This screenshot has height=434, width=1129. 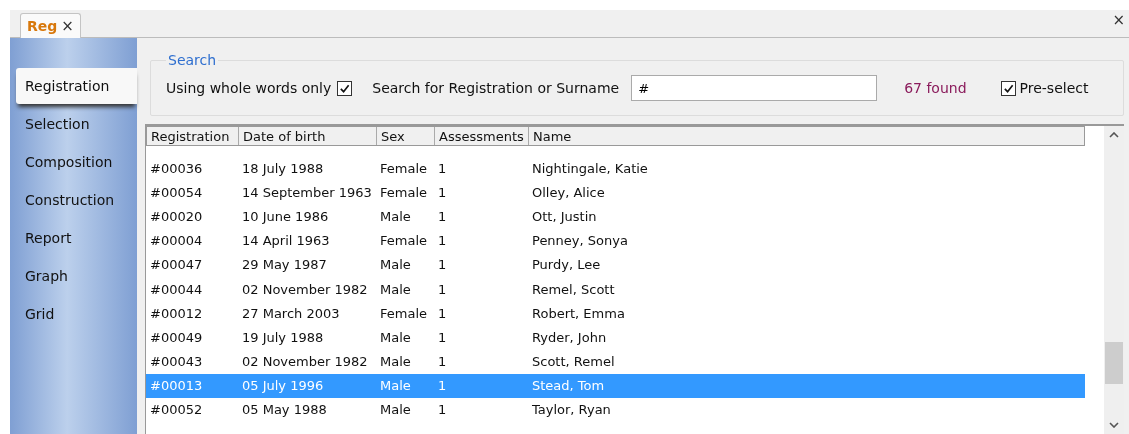 What do you see at coordinates (73, 279) in the screenshot?
I see `sidebar-item: Graph` at bounding box center [73, 279].